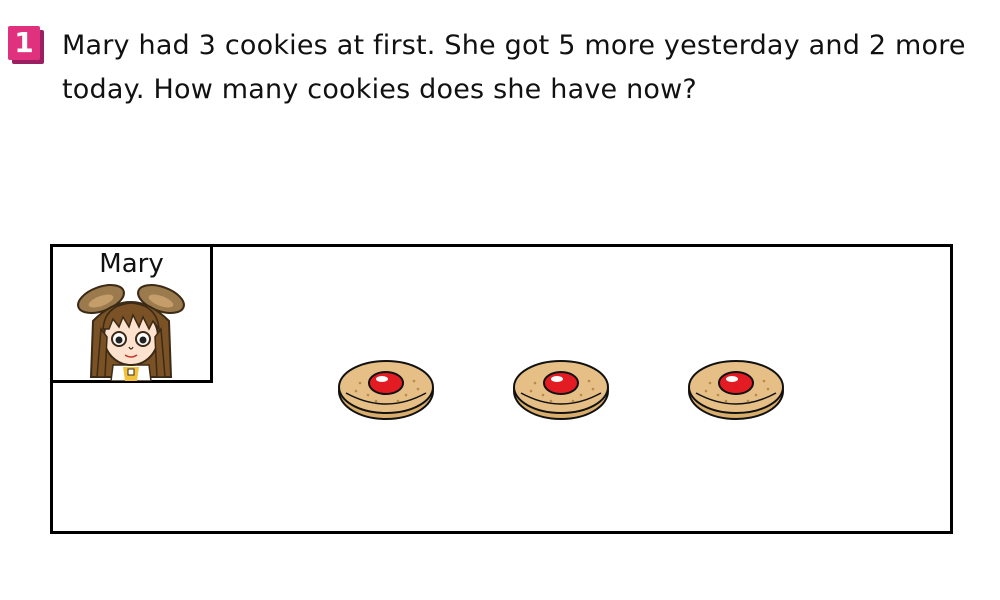  I want to click on problem-number-badge: 1, so click(26, 45).